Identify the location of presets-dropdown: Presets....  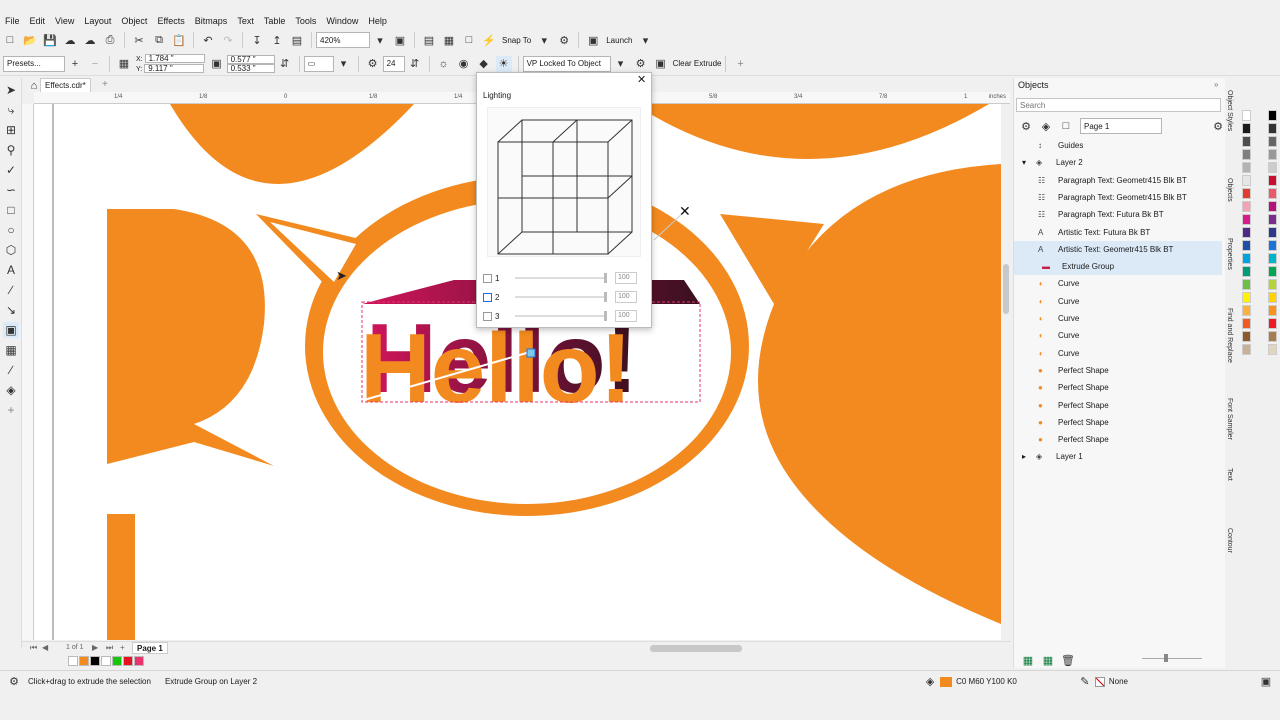
(34, 63).